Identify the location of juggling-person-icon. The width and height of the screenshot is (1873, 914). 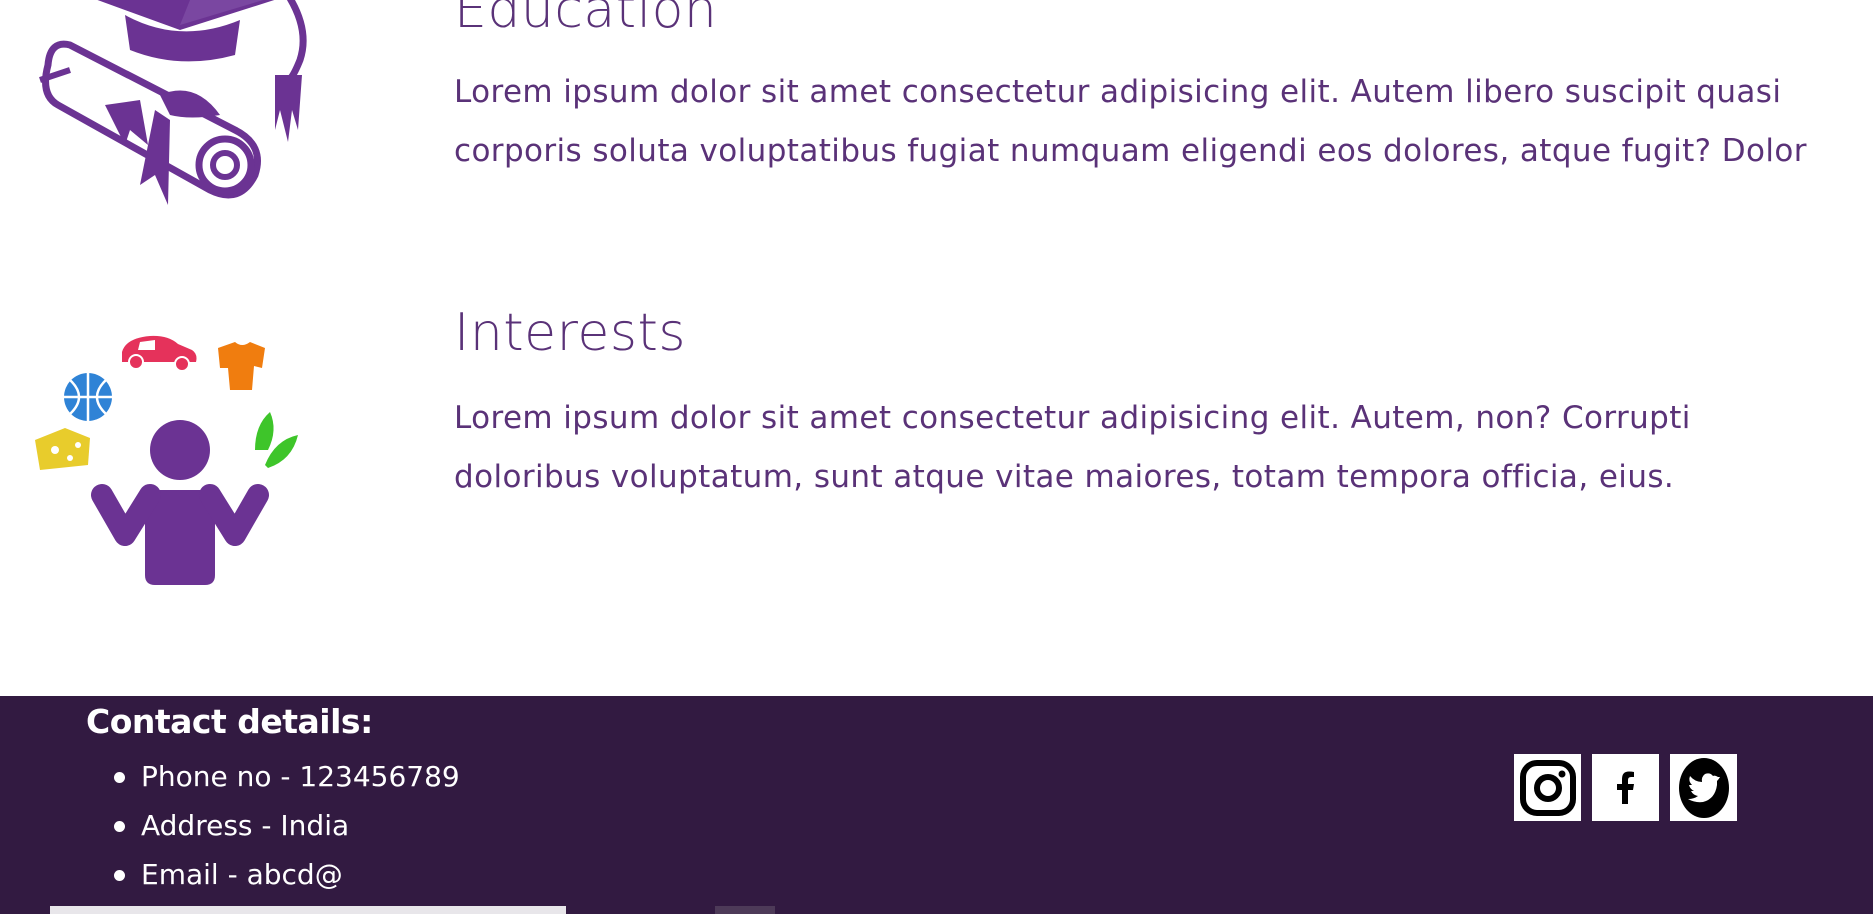
(180, 465).